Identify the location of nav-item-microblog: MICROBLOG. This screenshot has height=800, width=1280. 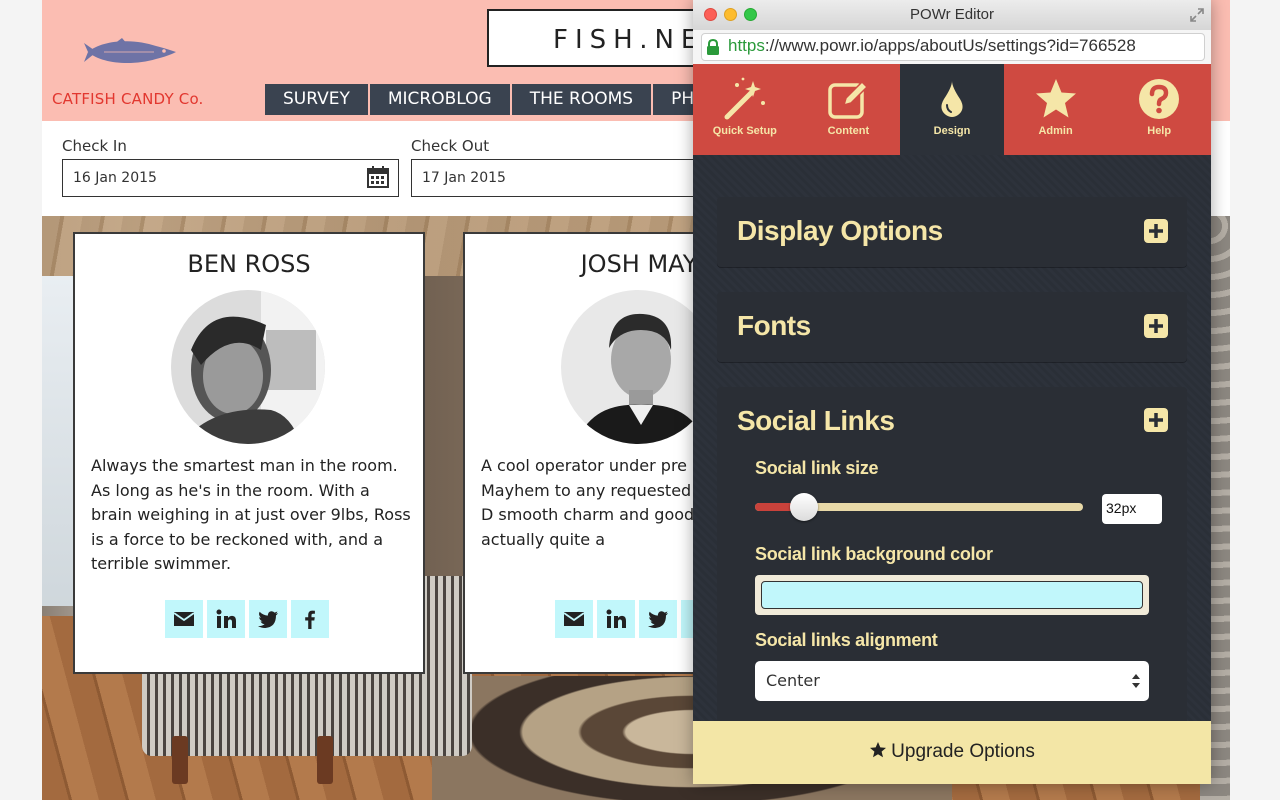
(439, 99).